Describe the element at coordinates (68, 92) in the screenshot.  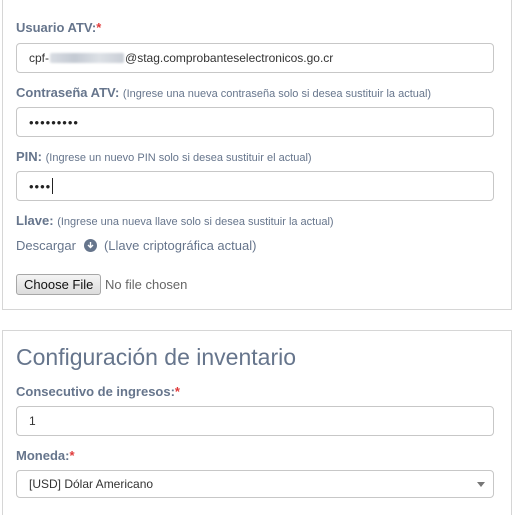
I see `contrasena-label-text: Contraseña ATV:` at that location.